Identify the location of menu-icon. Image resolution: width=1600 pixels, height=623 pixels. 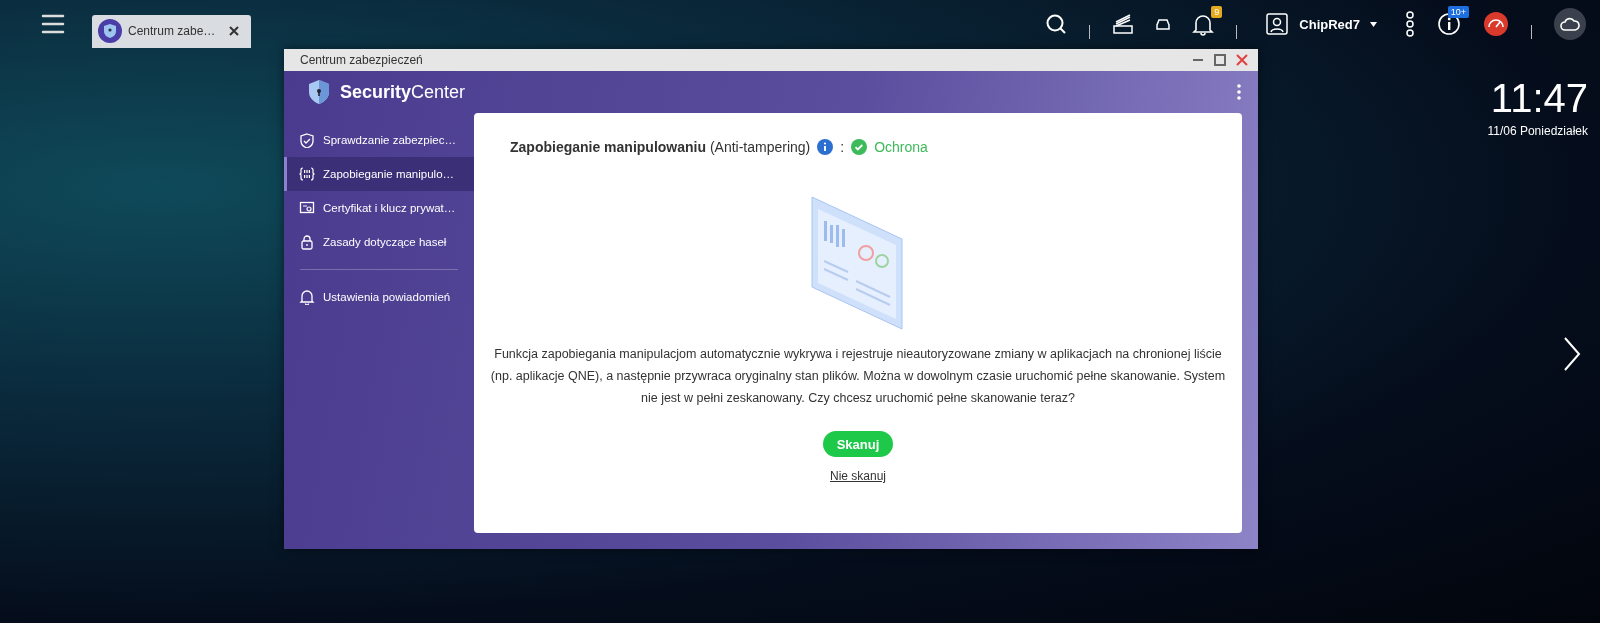
(53, 24).